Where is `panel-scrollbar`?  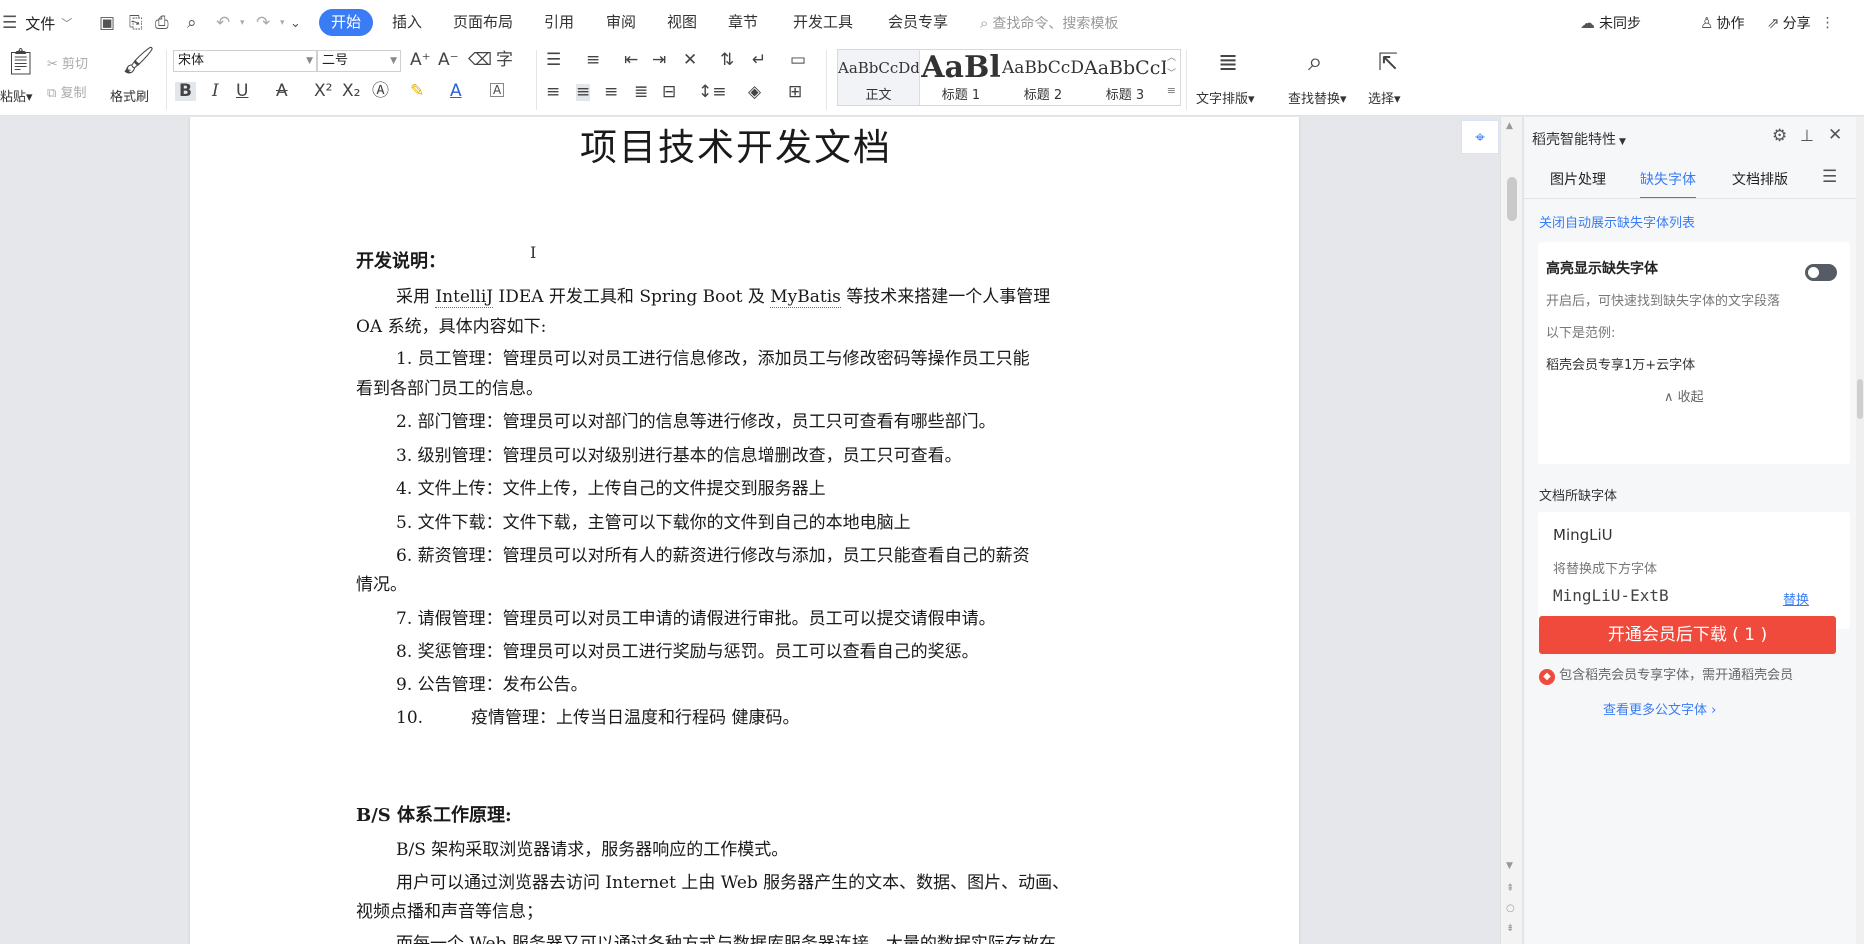
panel-scrollbar is located at coordinates (1860, 530).